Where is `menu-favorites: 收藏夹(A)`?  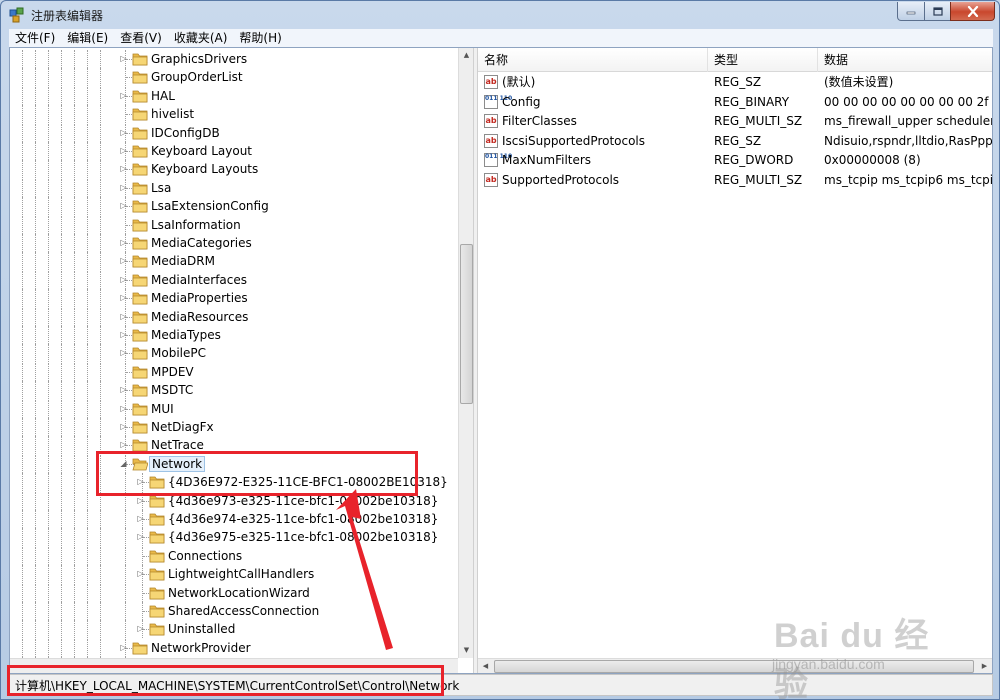
menu-favorites: 收藏夹(A) is located at coordinates (201, 38).